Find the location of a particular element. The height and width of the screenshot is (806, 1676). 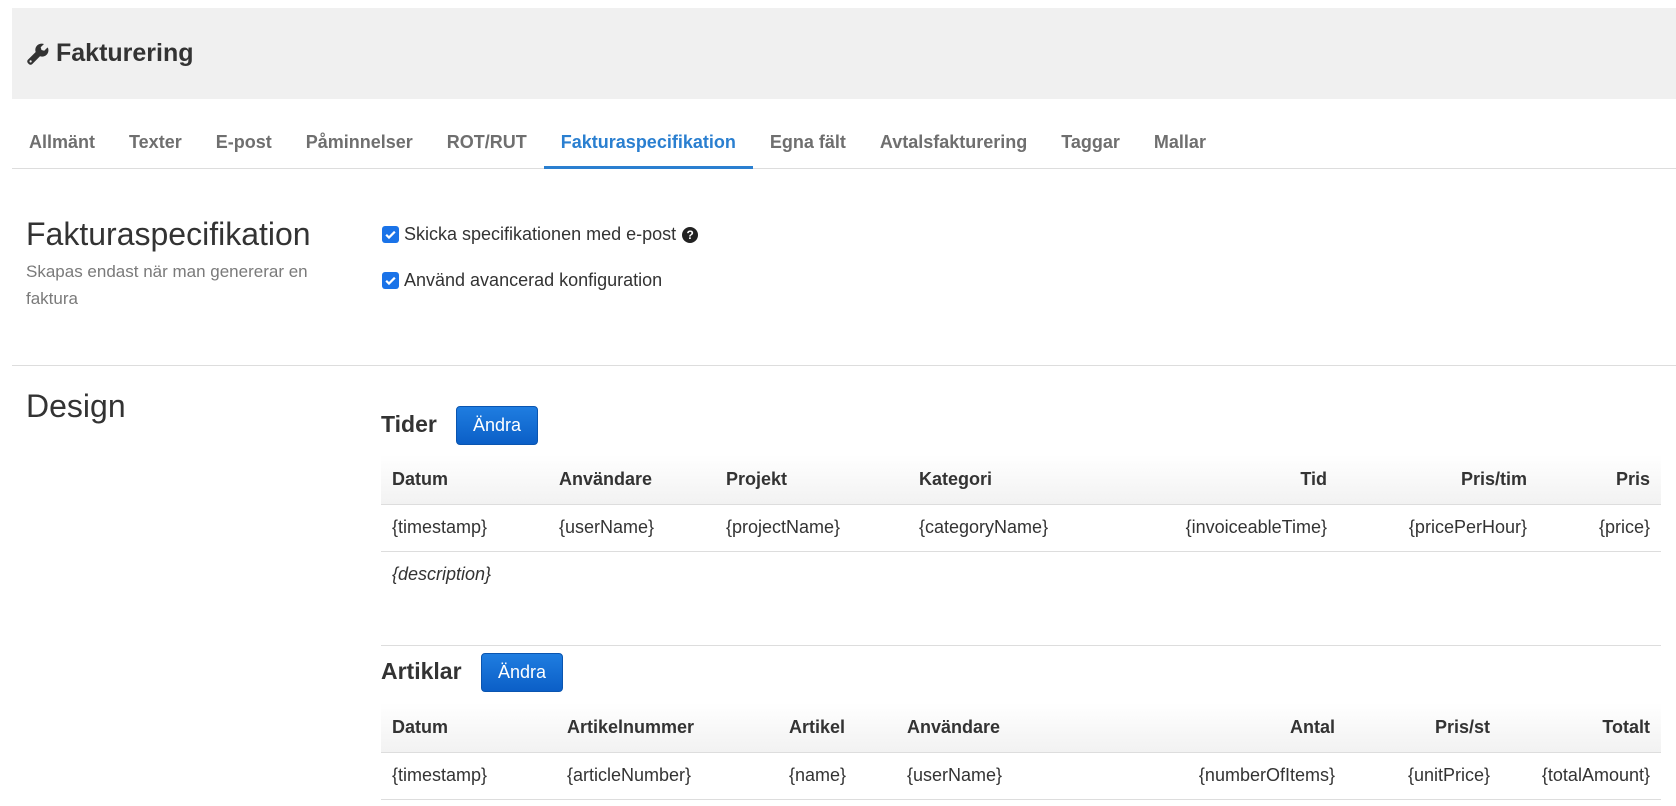

col-pris: Pris is located at coordinates (1599, 480).